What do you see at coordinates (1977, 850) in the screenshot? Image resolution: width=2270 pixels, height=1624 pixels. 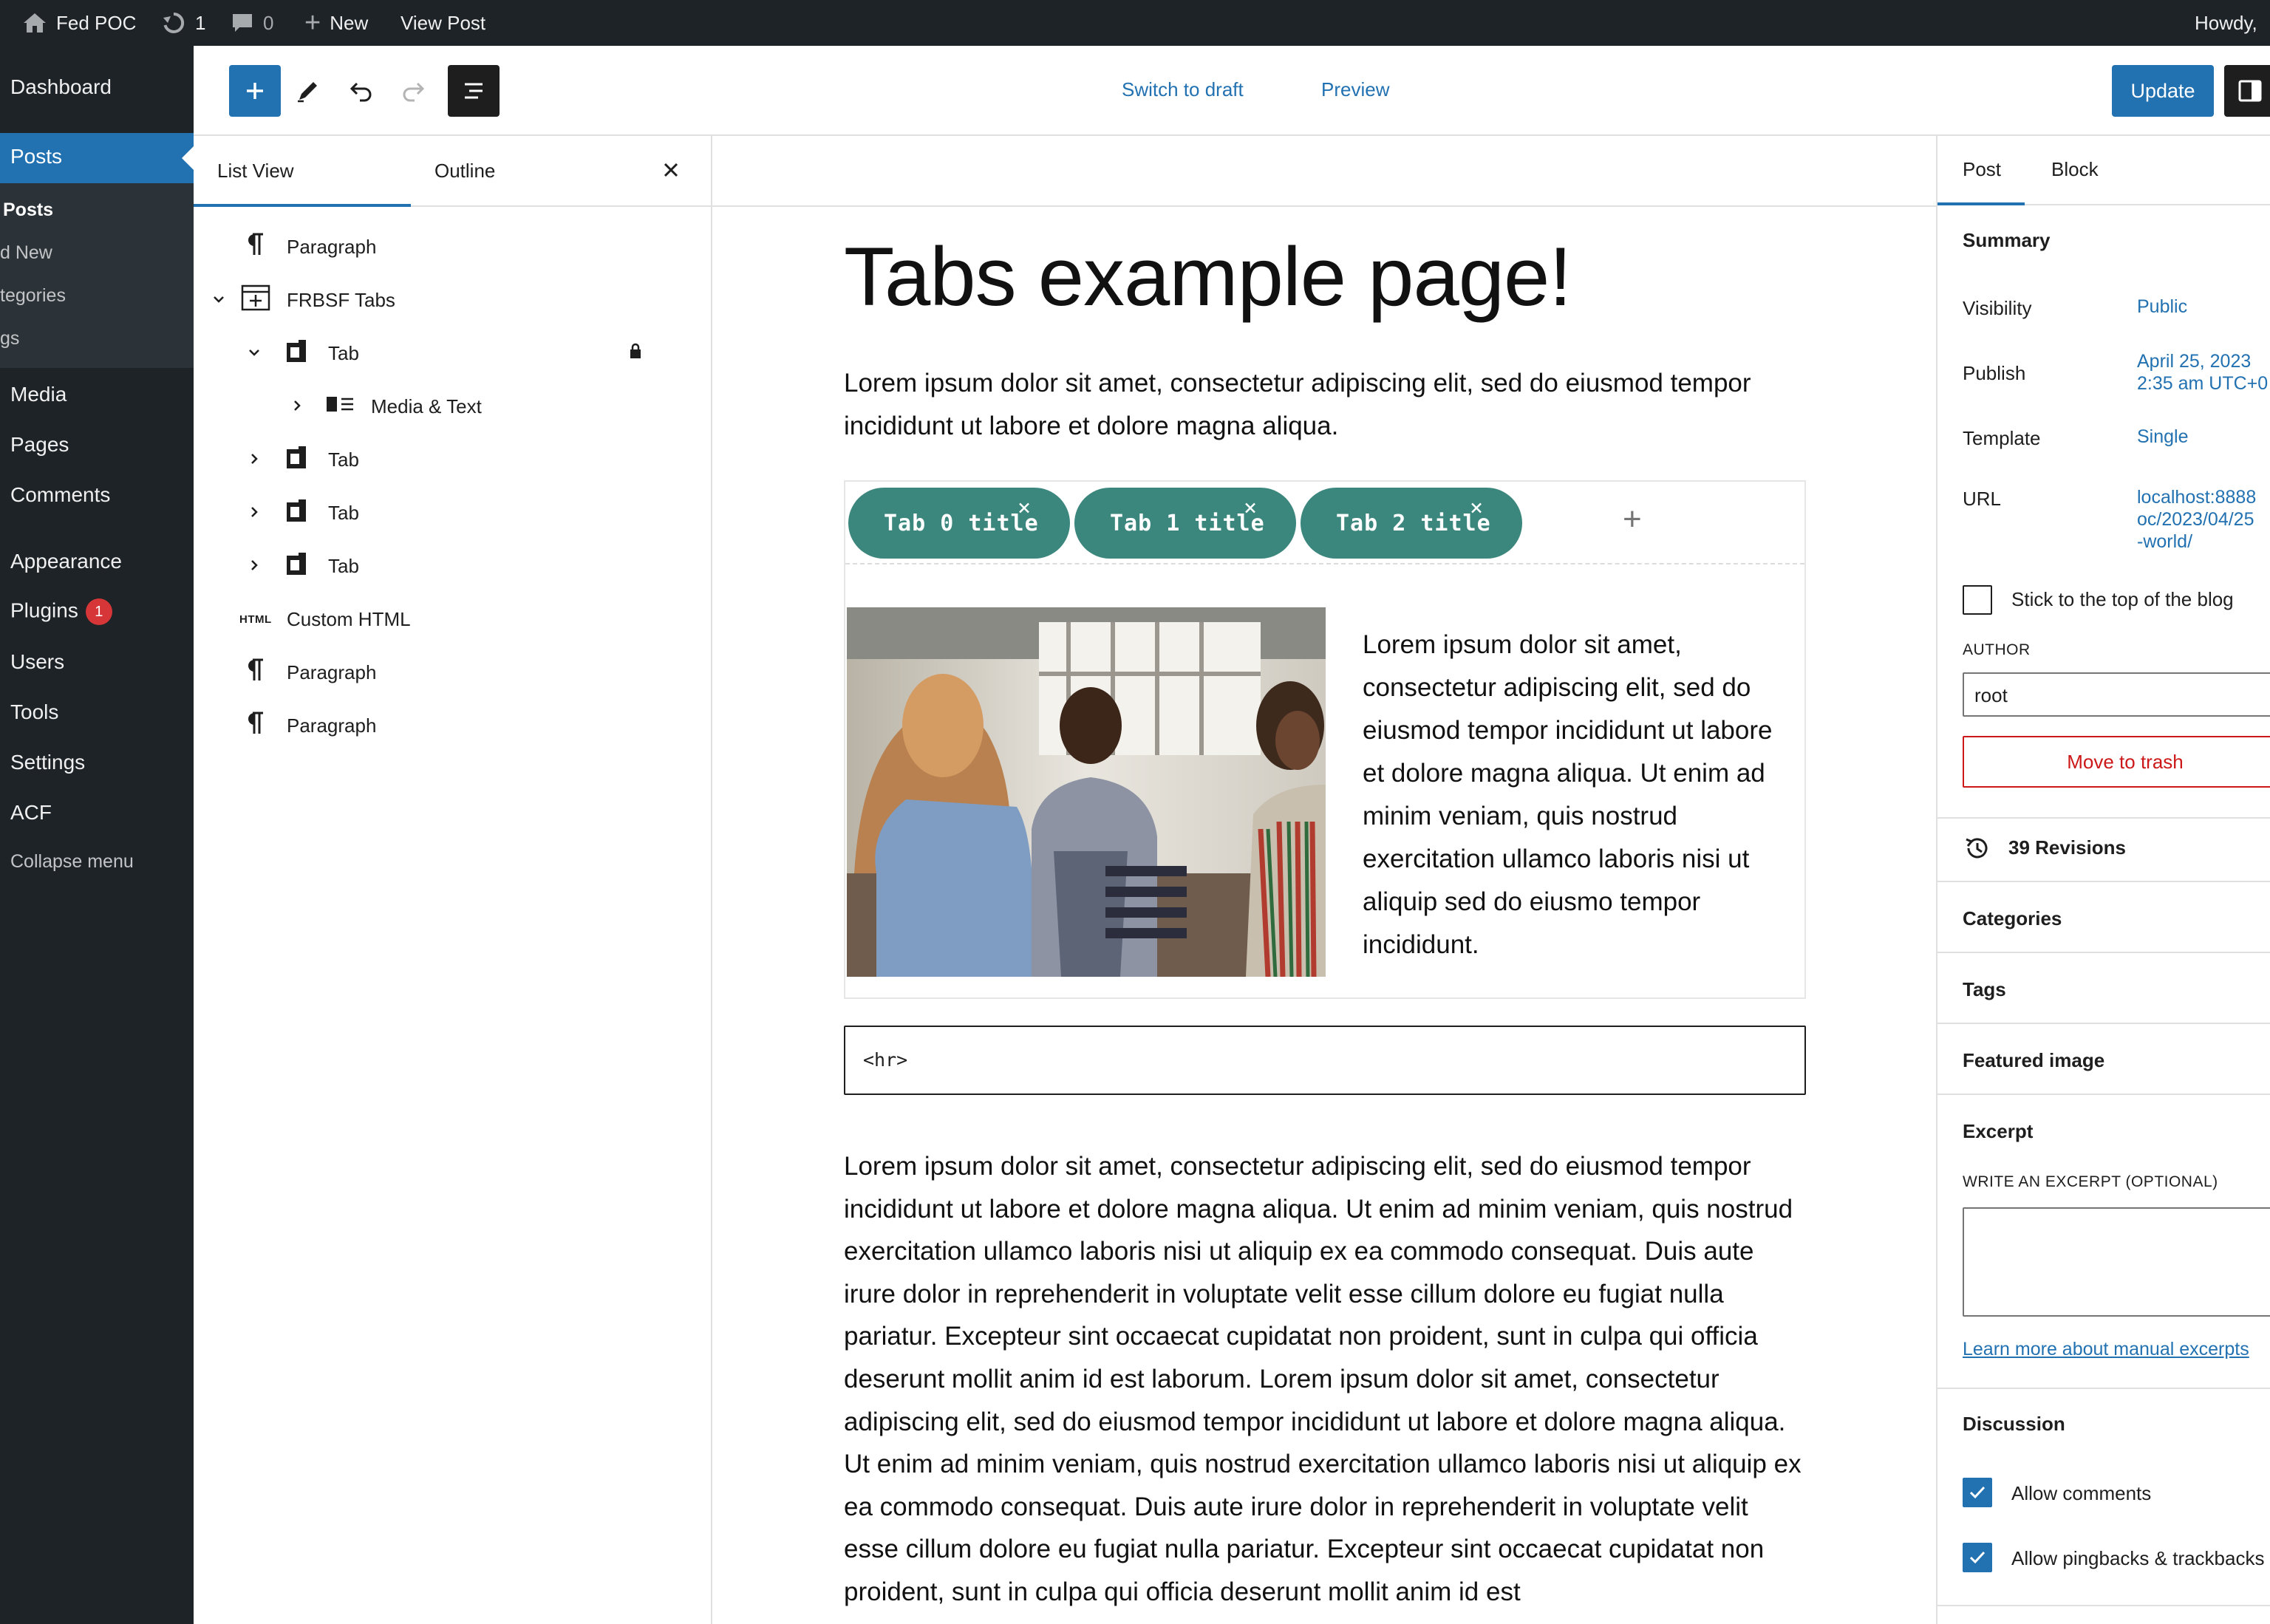 I see `revisions-icon` at bounding box center [1977, 850].